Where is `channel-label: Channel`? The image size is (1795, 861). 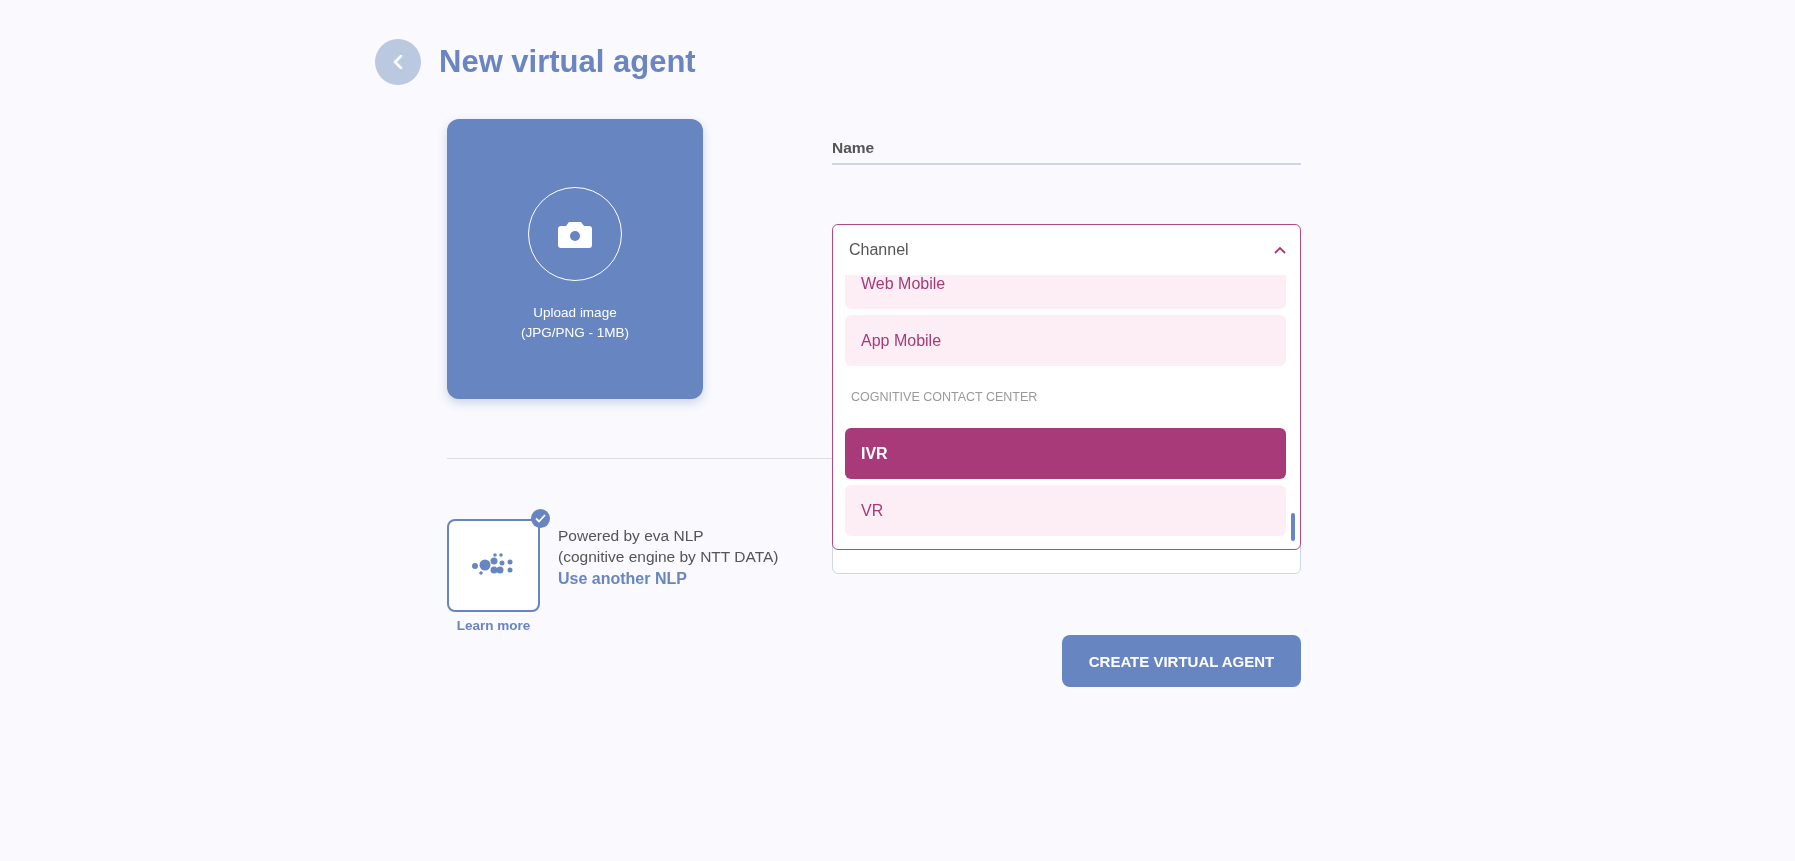
channel-label: Channel is located at coordinates (879, 250).